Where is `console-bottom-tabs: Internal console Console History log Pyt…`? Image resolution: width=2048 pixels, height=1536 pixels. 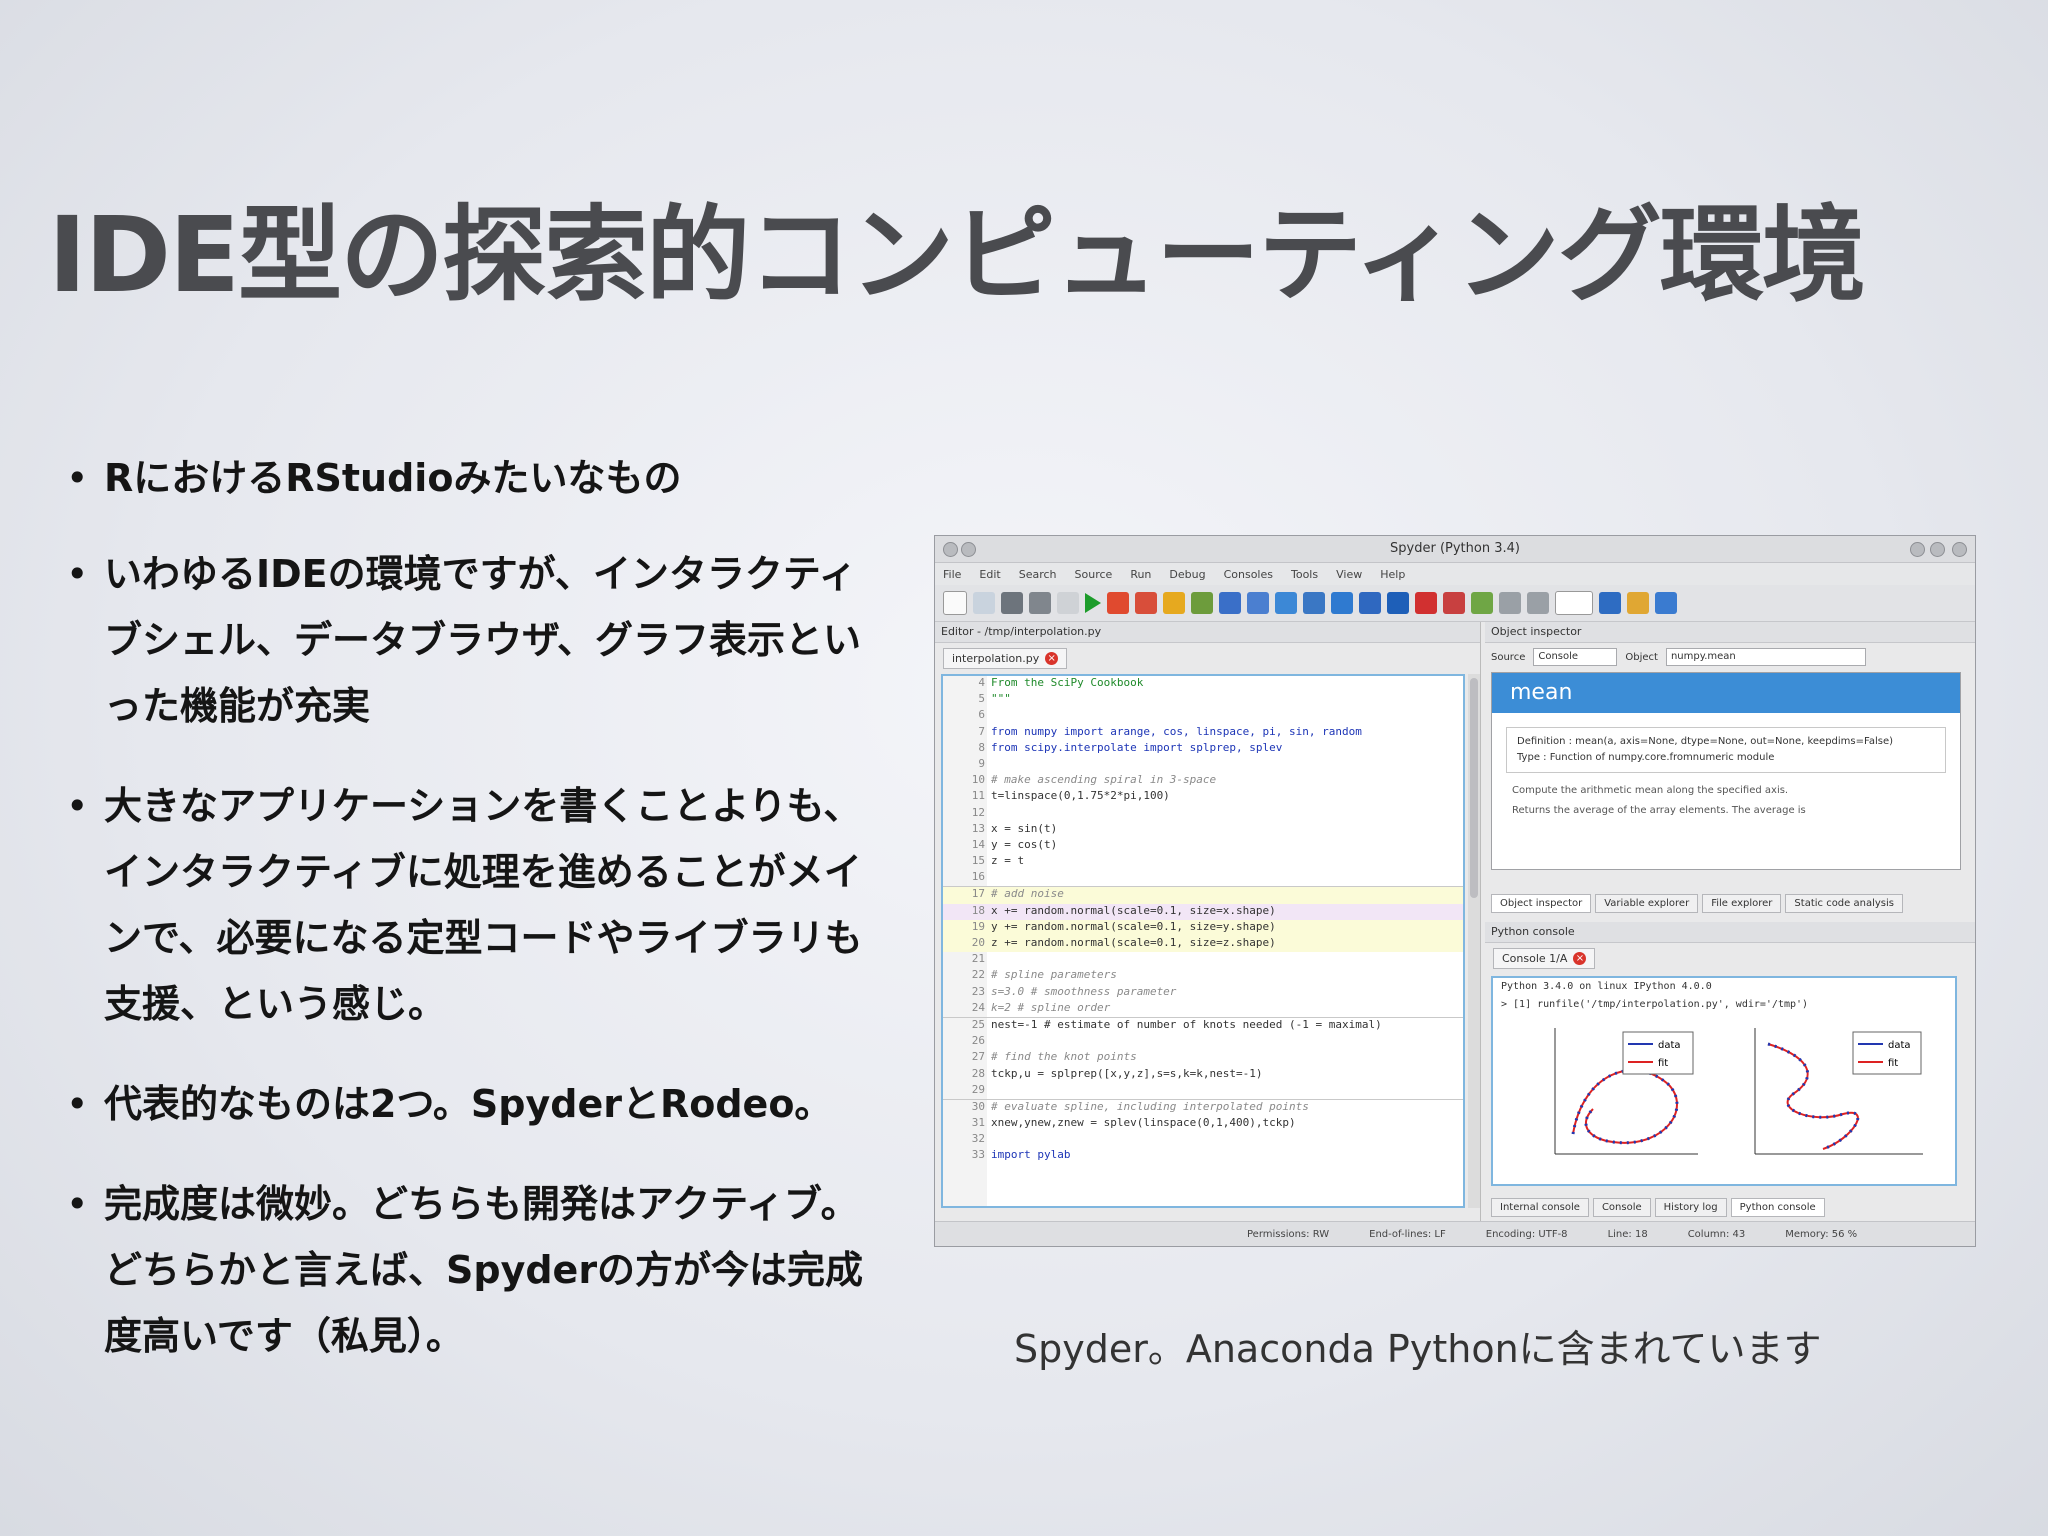 console-bottom-tabs: Internal console Console History log Pyt… is located at coordinates (1730, 1207).